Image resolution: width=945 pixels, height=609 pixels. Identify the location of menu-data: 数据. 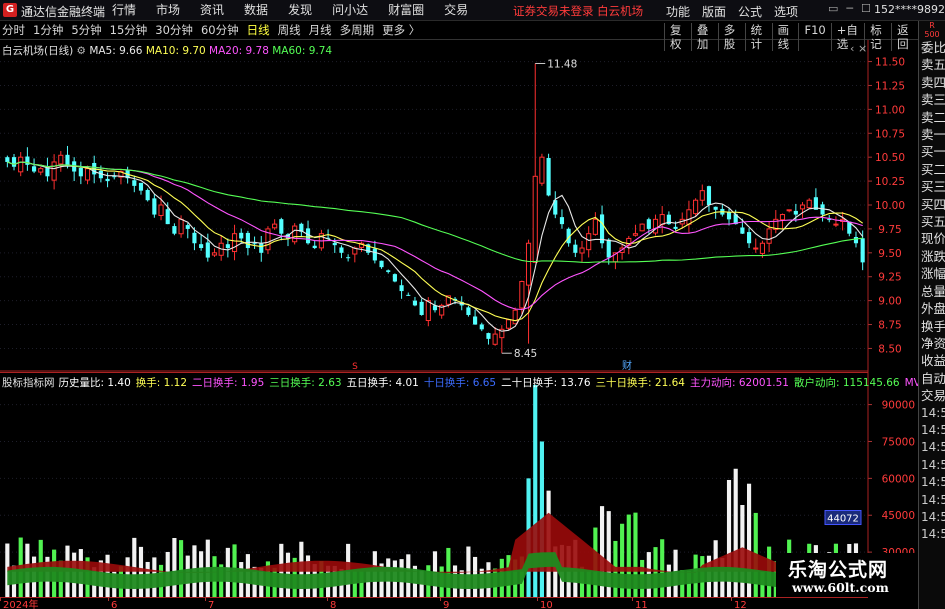
(256, 10).